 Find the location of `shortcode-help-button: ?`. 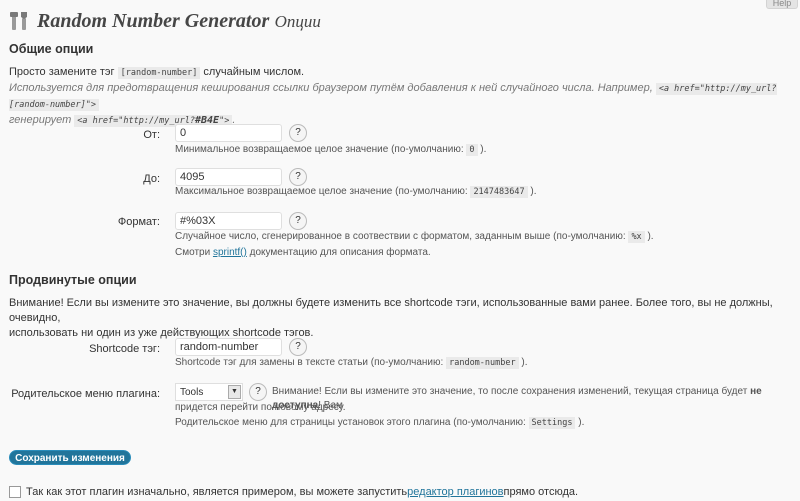

shortcode-help-button: ? is located at coordinates (298, 347).